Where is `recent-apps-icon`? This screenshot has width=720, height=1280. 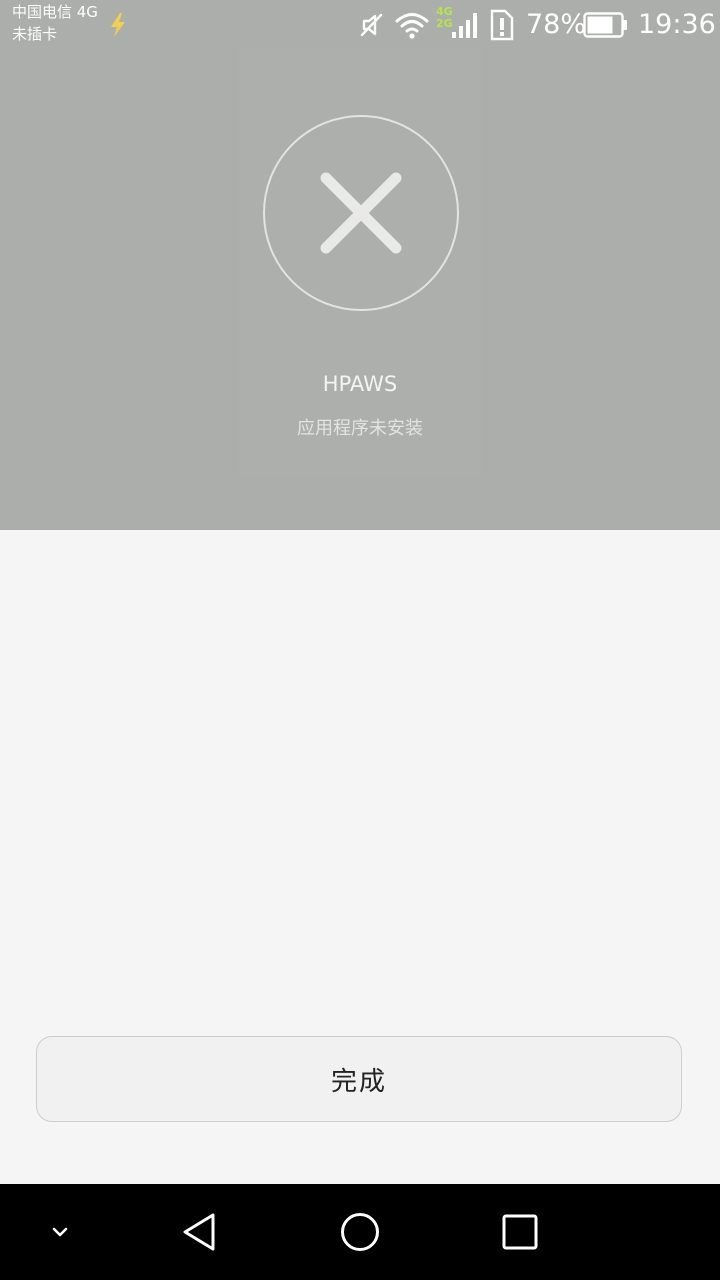
recent-apps-icon is located at coordinates (520, 1232).